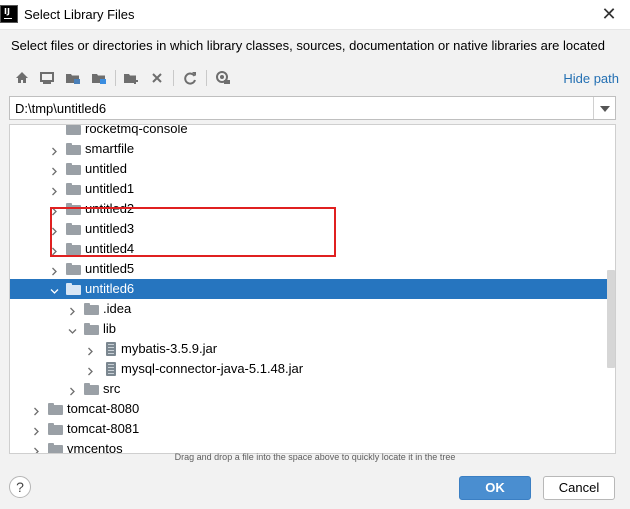 The image size is (630, 509). What do you see at coordinates (60, 108) in the screenshot?
I see `path-value: D:\tmp\untitled6` at bounding box center [60, 108].